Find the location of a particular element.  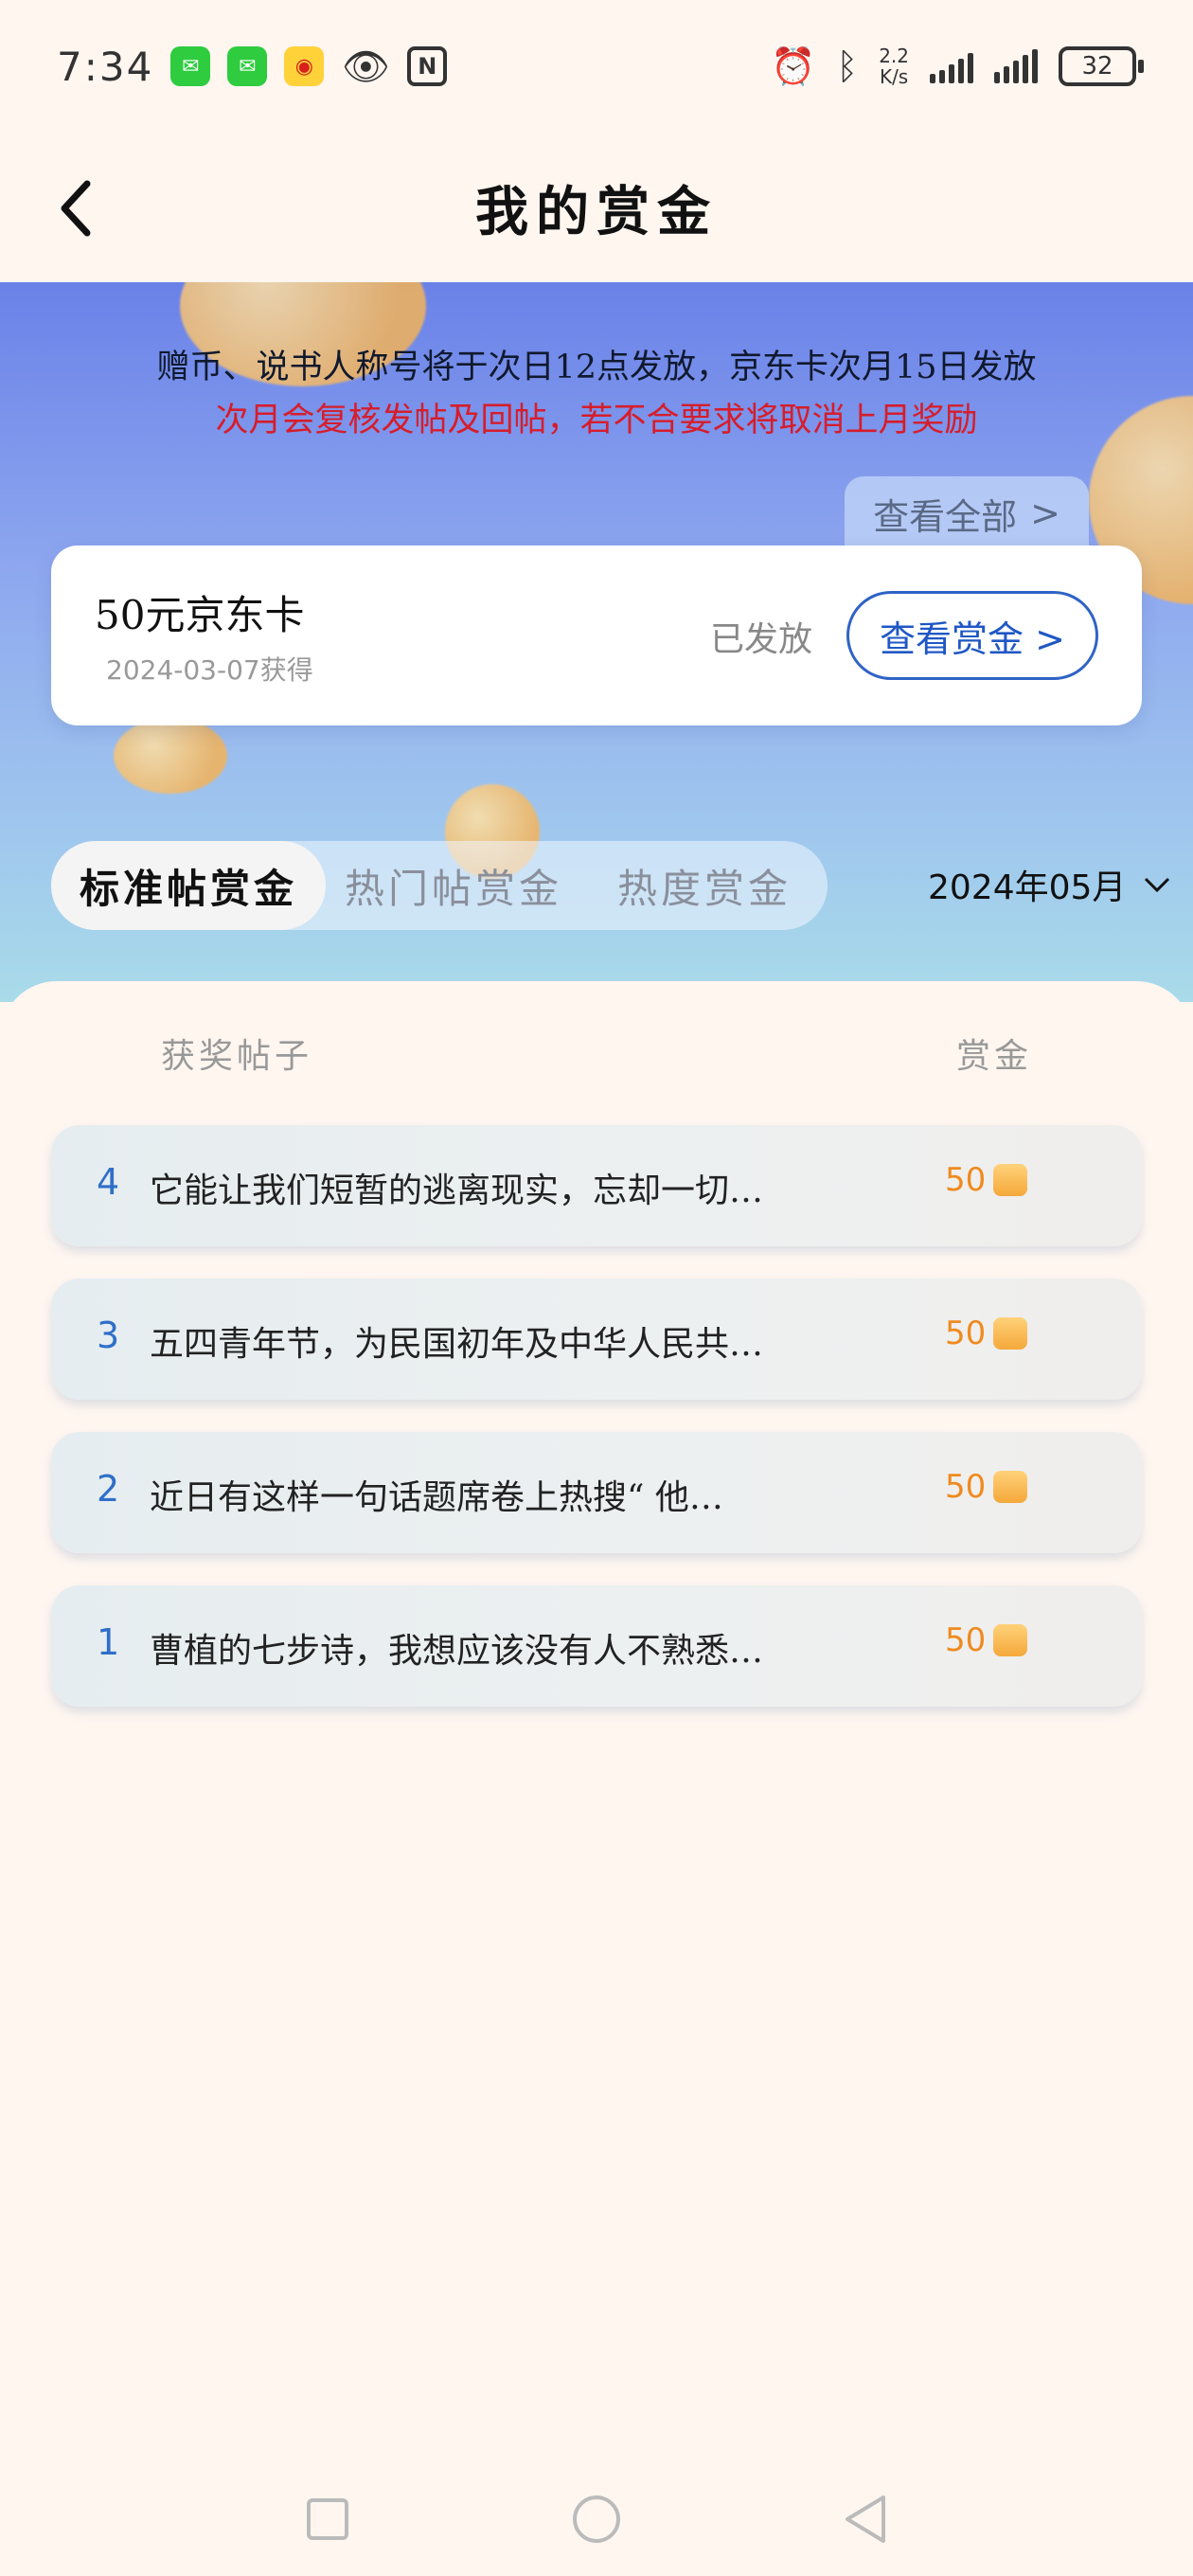

list-item: 1 曹植的七步诗，我想应该没有人不熟悉… 50 is located at coordinates (596, 1646).